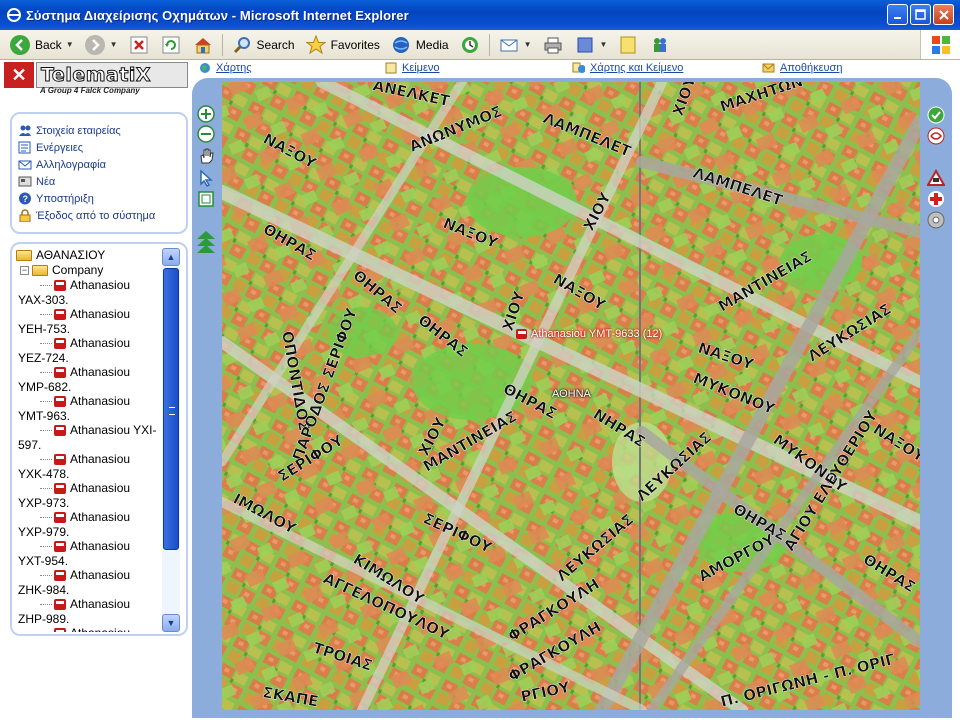  Describe the element at coordinates (90, 466) in the screenshot. I see `vehicle-item: Athanasiou YXK-478.` at that location.